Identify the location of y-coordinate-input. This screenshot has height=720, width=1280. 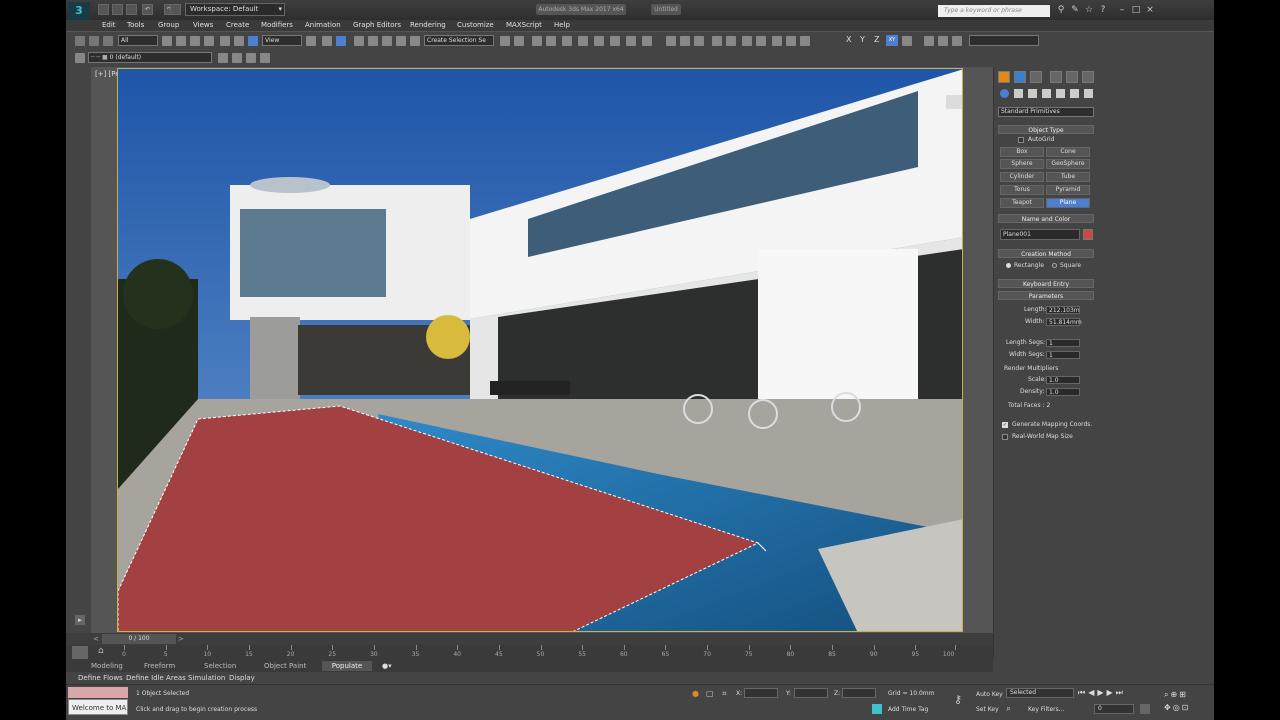
(811, 693).